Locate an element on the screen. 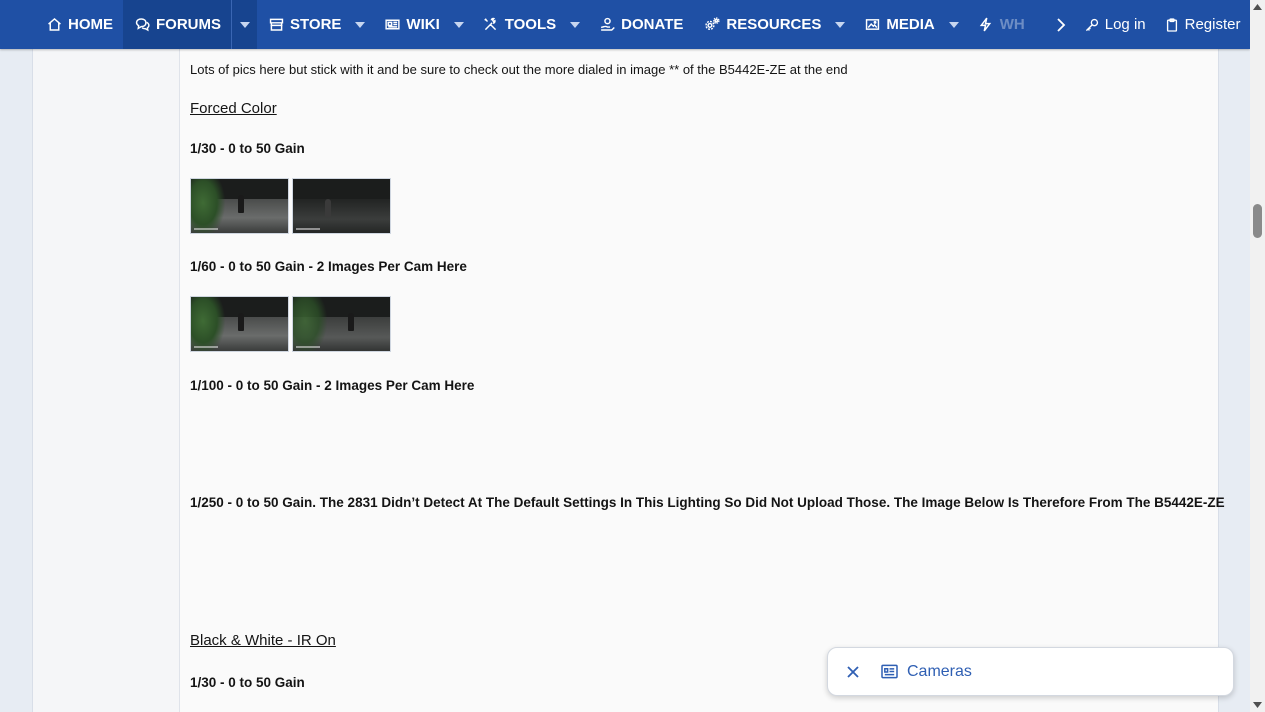 The width and height of the screenshot is (1265, 712). cameras-link: Cameras is located at coordinates (939, 672).